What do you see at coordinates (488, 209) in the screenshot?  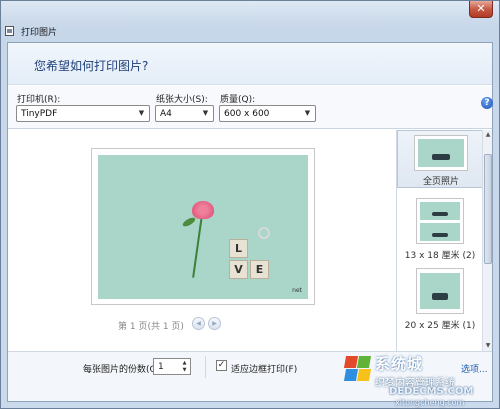 I see `scroll-thumb` at bounding box center [488, 209].